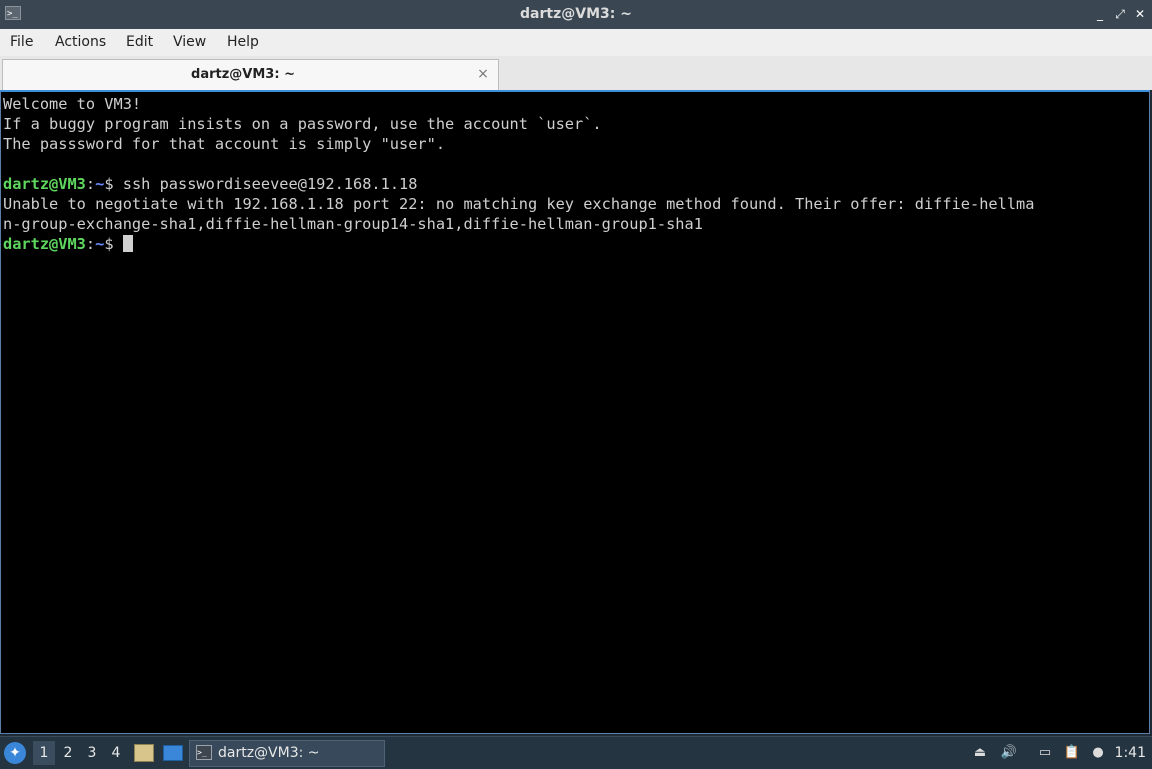  I want to click on desktop-switcher-3: 3, so click(92, 753).